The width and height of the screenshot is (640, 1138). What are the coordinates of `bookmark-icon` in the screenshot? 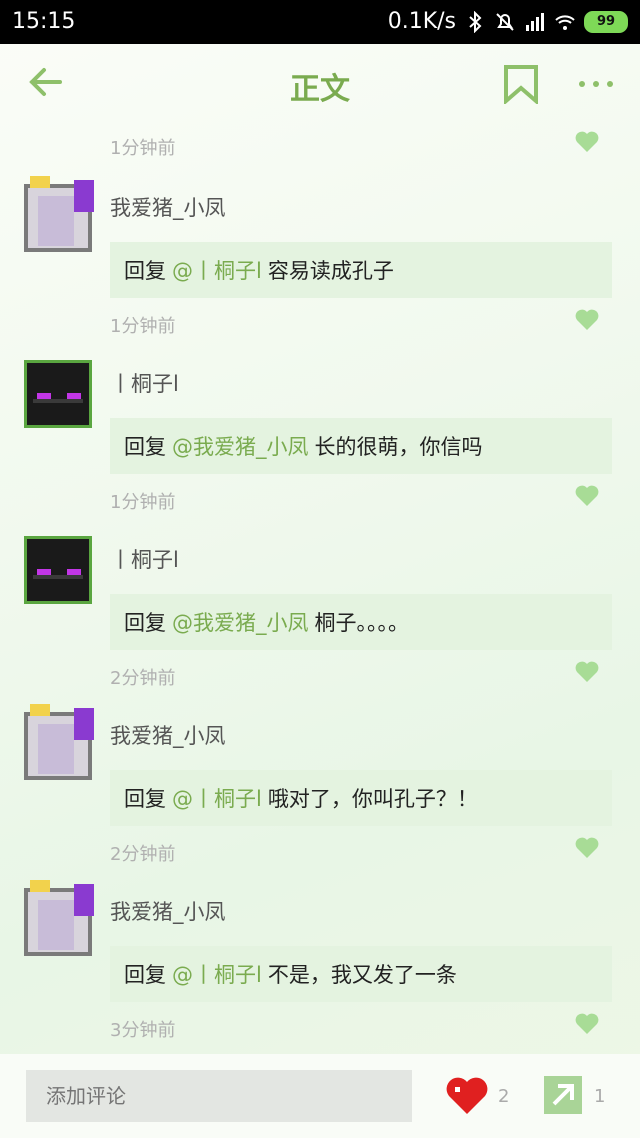 It's located at (521, 84).